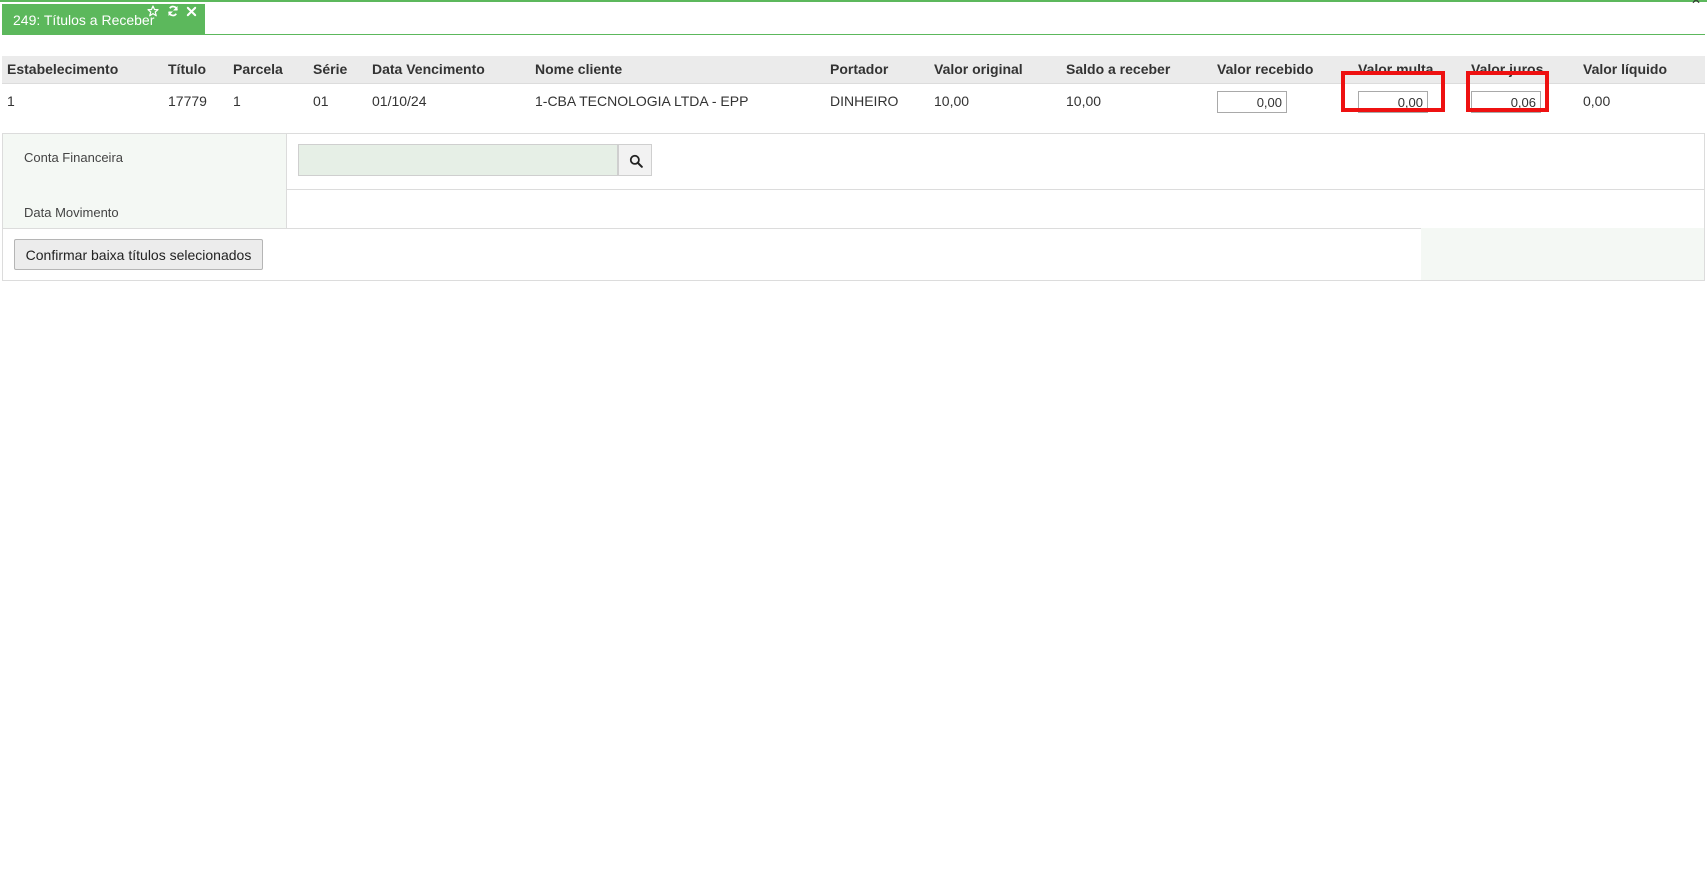  I want to click on valor-juros-input, so click(1506, 102).